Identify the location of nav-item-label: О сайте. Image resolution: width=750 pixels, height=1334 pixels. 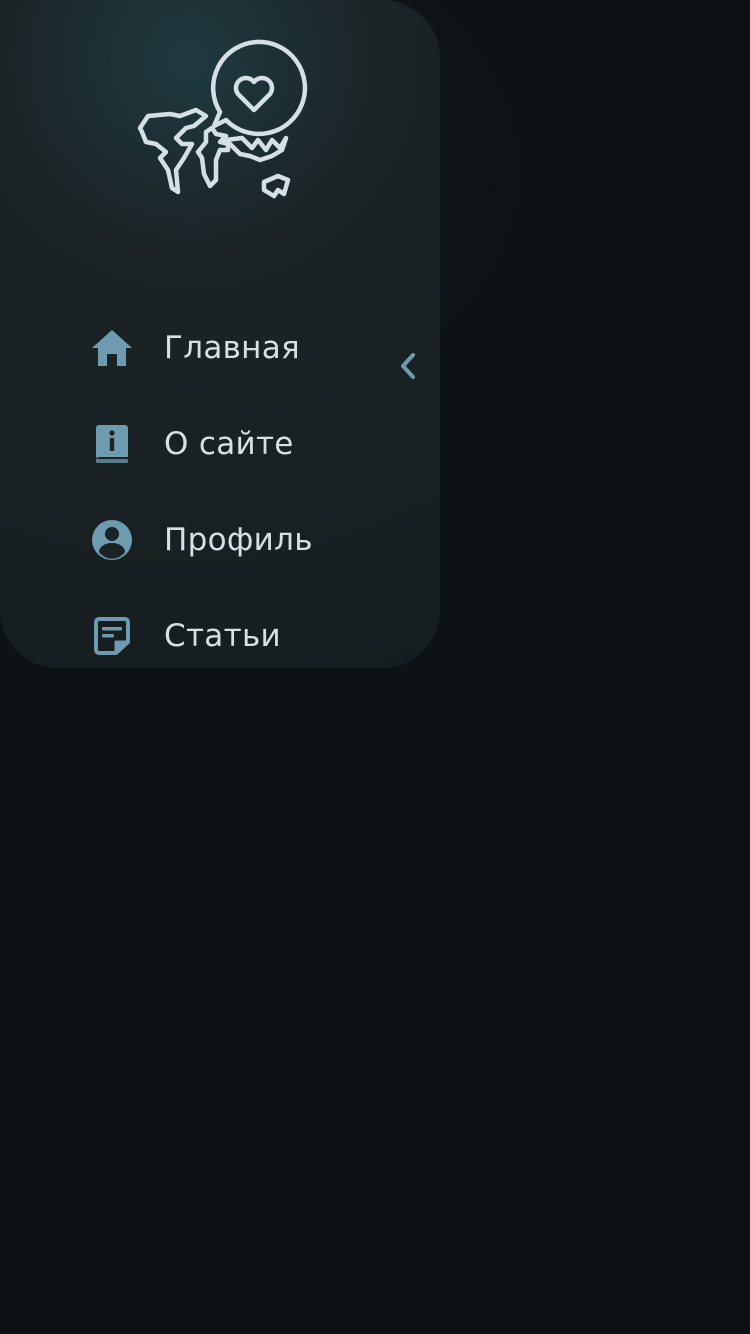
(229, 444).